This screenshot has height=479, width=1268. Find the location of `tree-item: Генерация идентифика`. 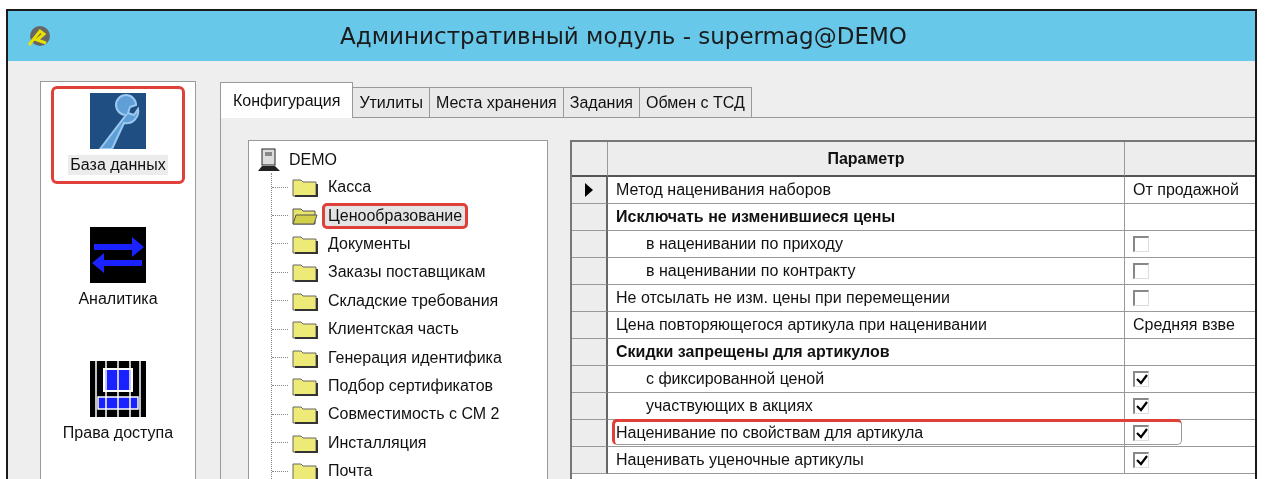

tree-item: Генерация идентифика is located at coordinates (415, 357).